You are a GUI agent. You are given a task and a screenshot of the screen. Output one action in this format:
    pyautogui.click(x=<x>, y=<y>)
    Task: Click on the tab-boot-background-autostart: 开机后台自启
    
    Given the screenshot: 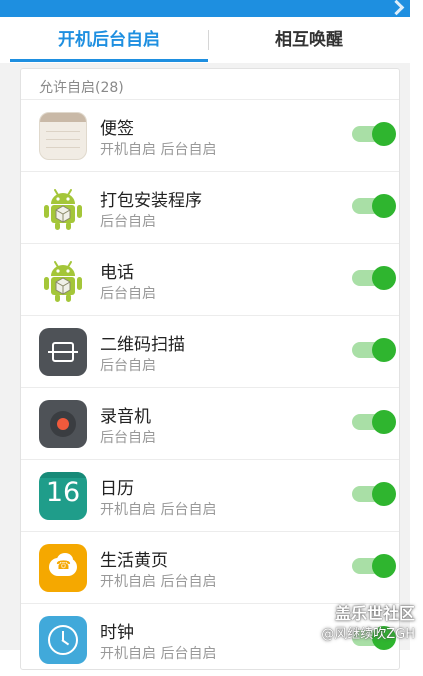 What is the action you would take?
    pyautogui.click(x=109, y=40)
    